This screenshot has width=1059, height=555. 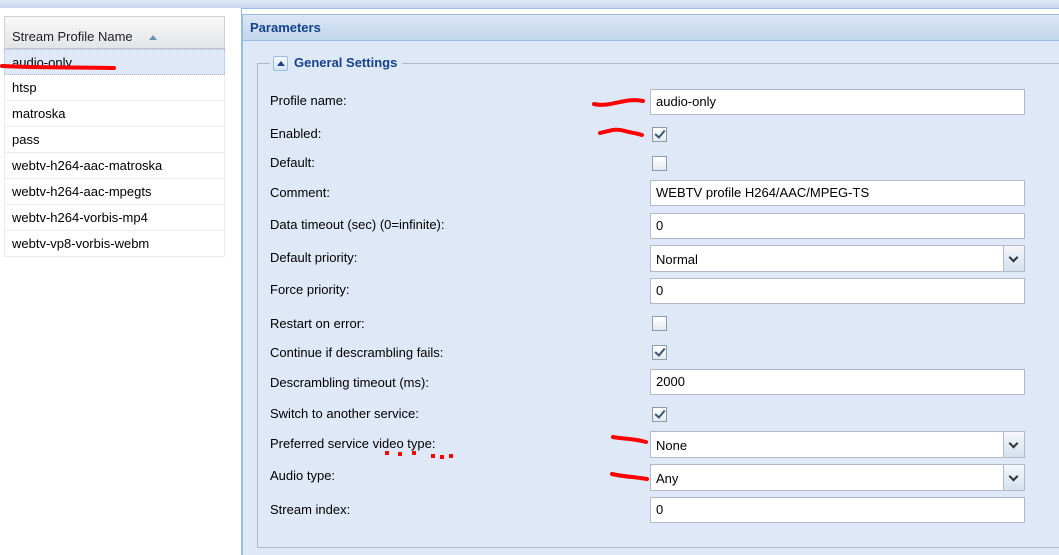 What do you see at coordinates (87, 165) in the screenshot?
I see `row-label: webtv-h264-aac-matroska` at bounding box center [87, 165].